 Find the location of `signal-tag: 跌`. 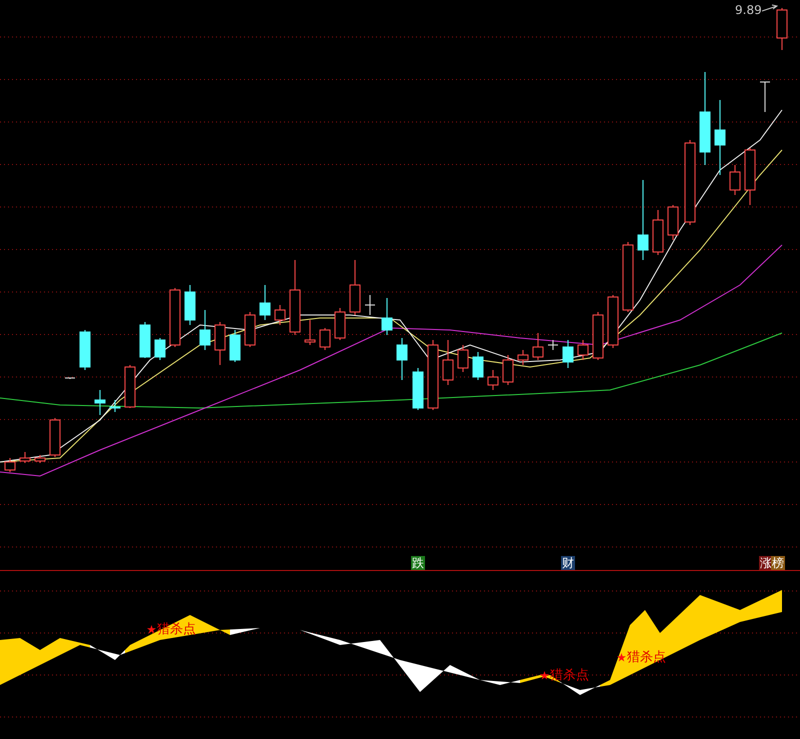

signal-tag: 跌 is located at coordinates (418, 563).